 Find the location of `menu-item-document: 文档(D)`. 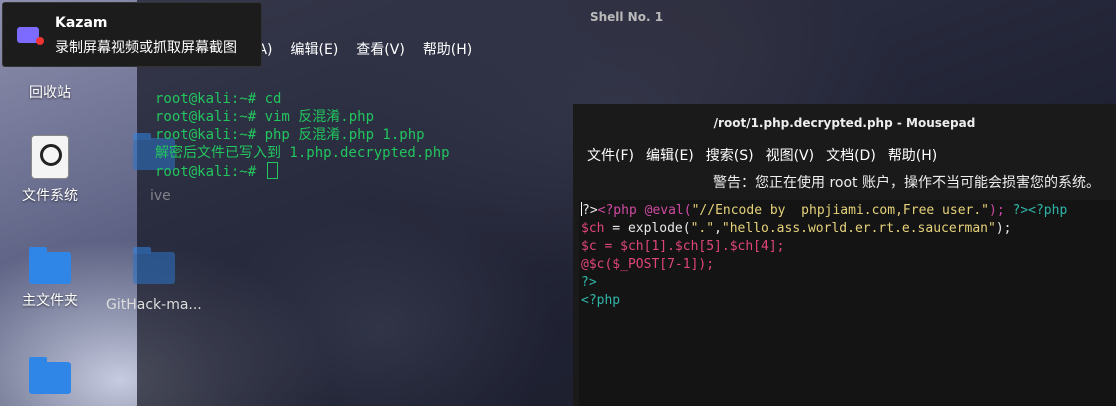

menu-item-document: 文档(D) is located at coordinates (851, 156).